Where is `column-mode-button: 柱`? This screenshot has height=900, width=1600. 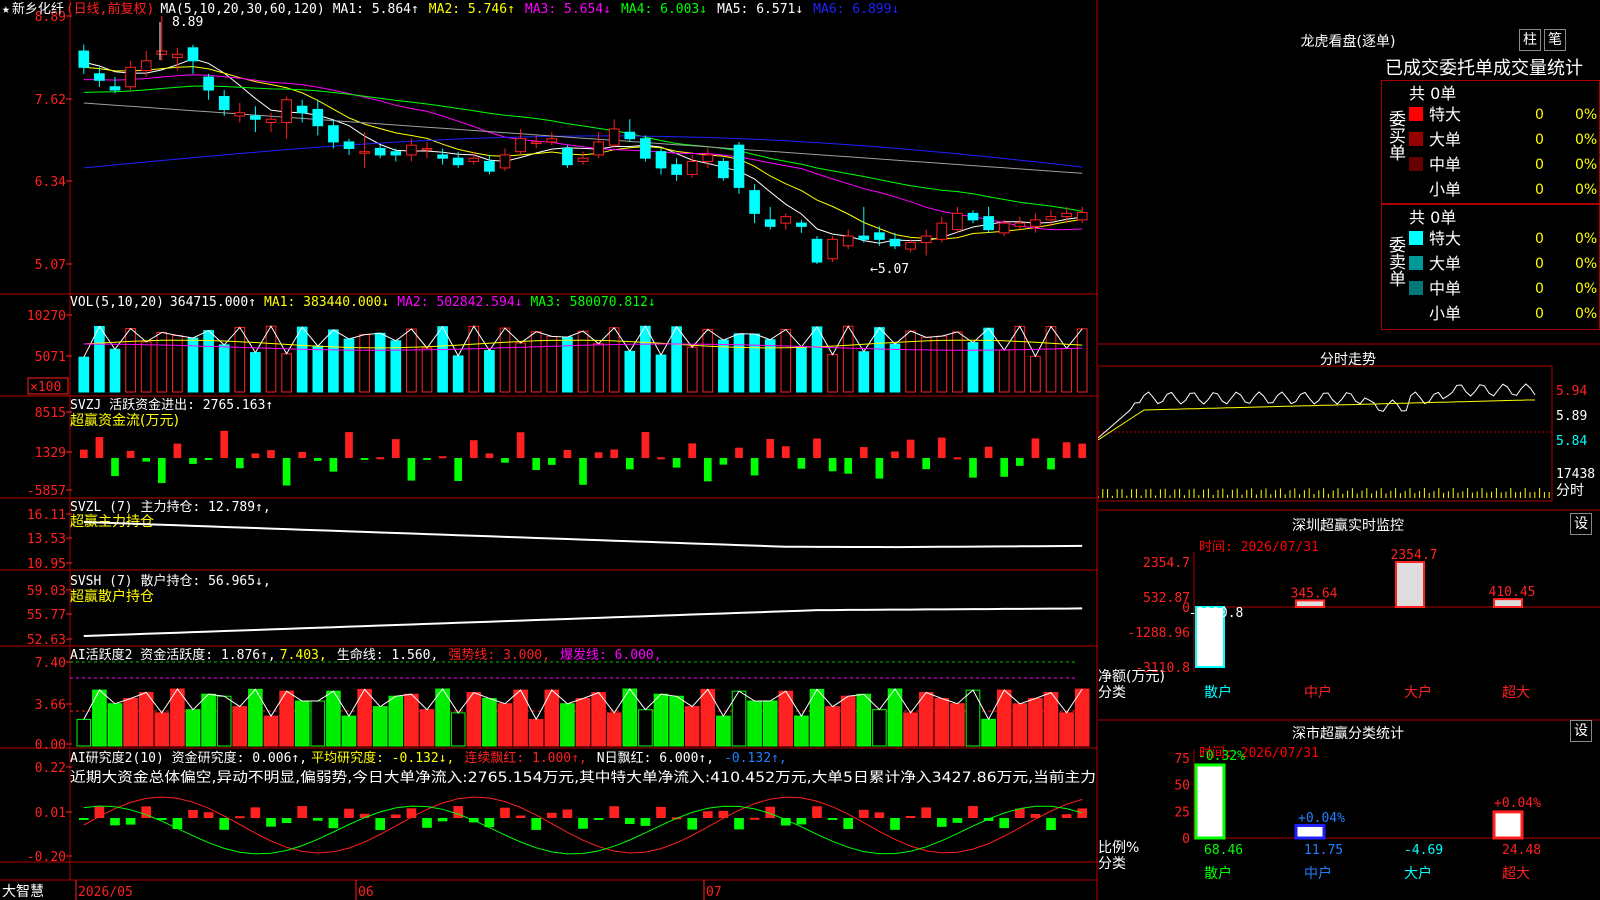 column-mode-button: 柱 is located at coordinates (1530, 40).